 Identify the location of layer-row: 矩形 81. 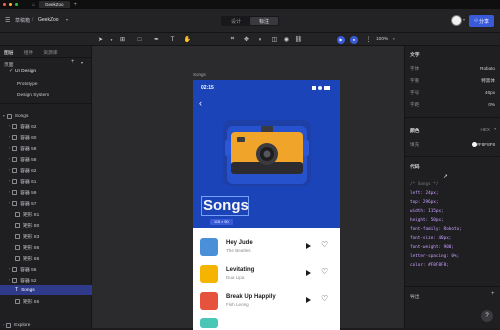
(46, 214).